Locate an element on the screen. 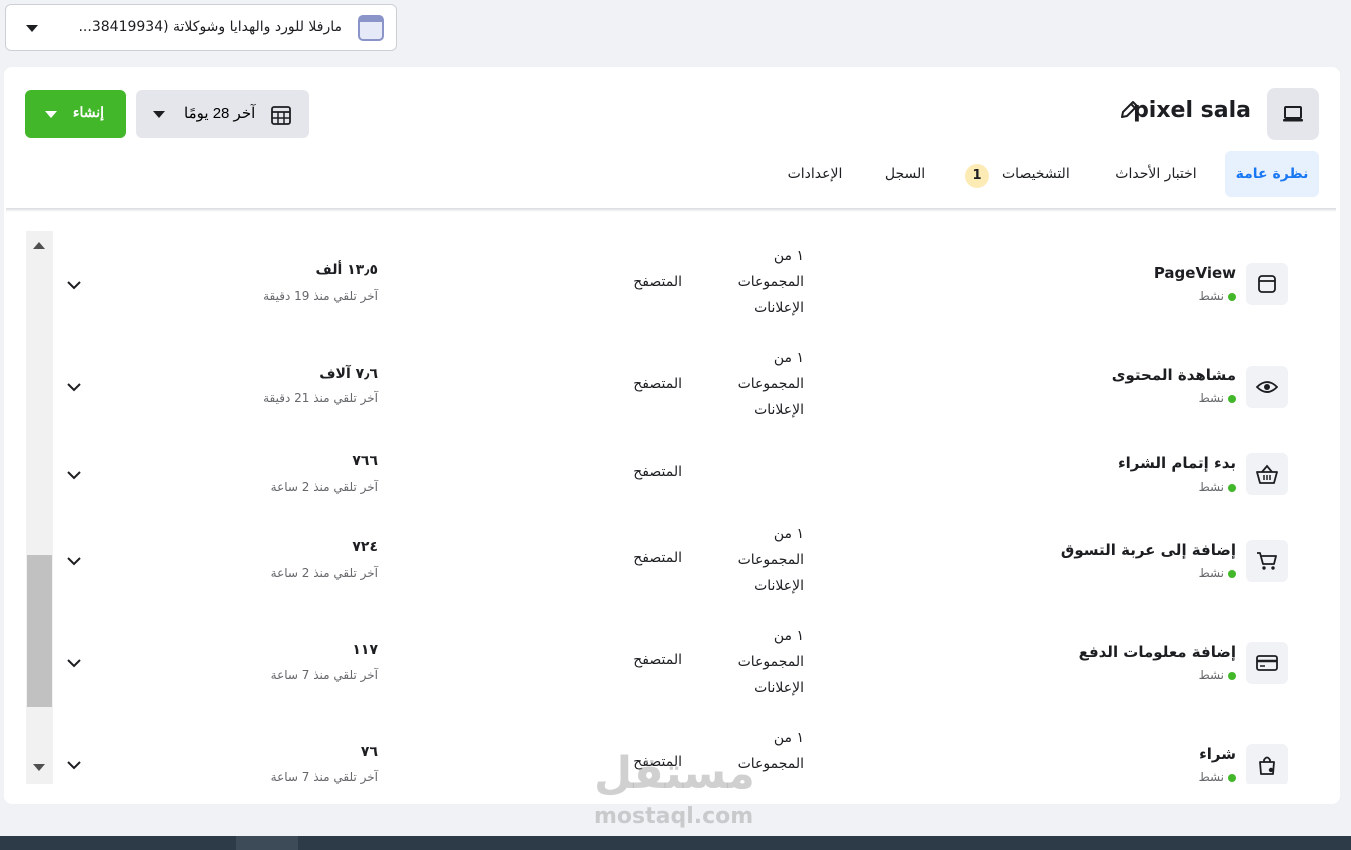  credit-card-icon is located at coordinates (1267, 663).